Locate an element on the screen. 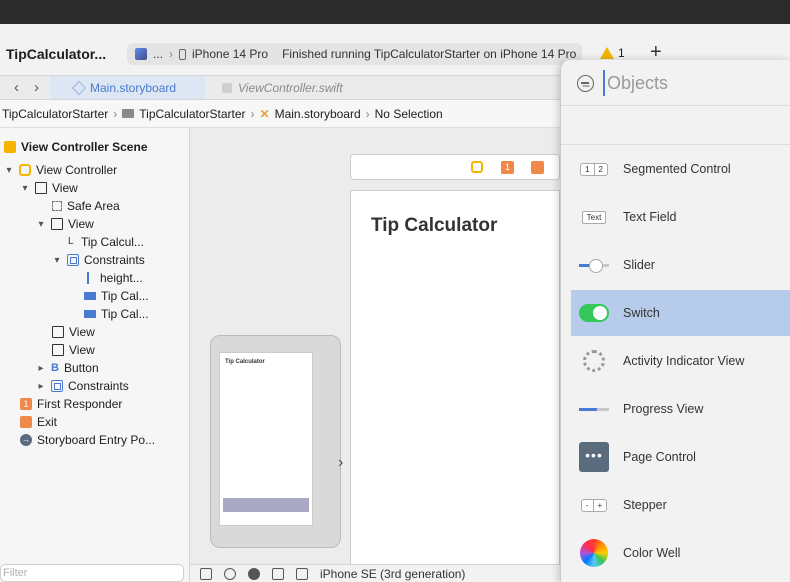  back-arrow-icon: ‹ is located at coordinates (16, 87).